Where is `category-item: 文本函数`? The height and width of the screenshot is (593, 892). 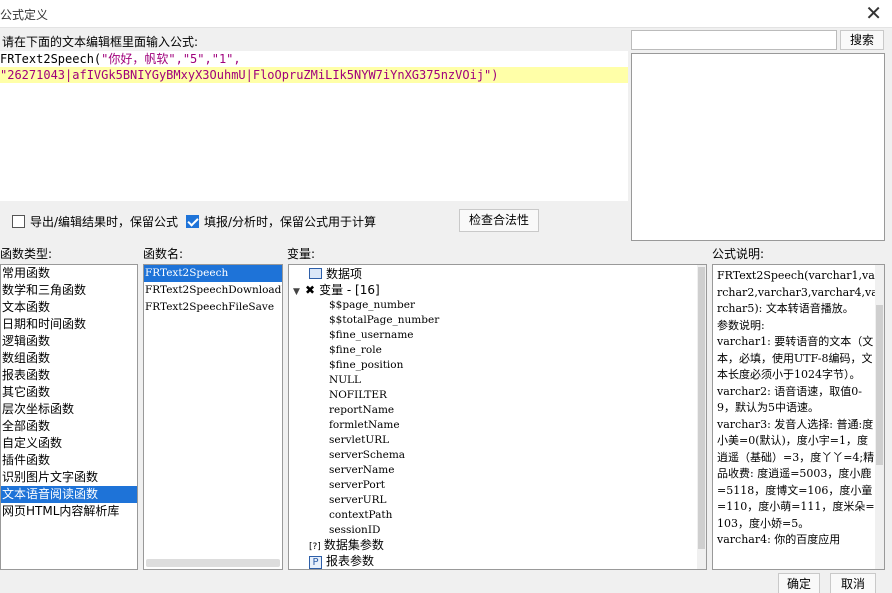
category-item: 文本函数 is located at coordinates (69, 307).